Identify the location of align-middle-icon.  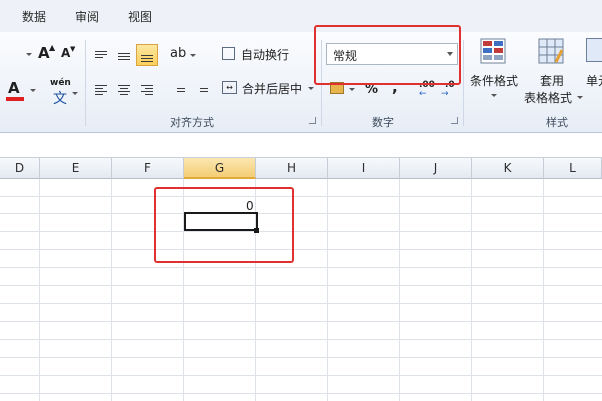
(124, 56).